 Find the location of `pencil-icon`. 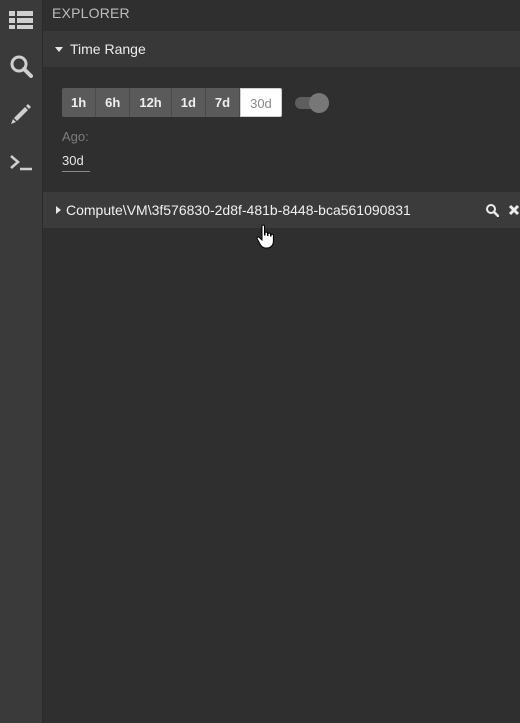

pencil-icon is located at coordinates (21, 114).